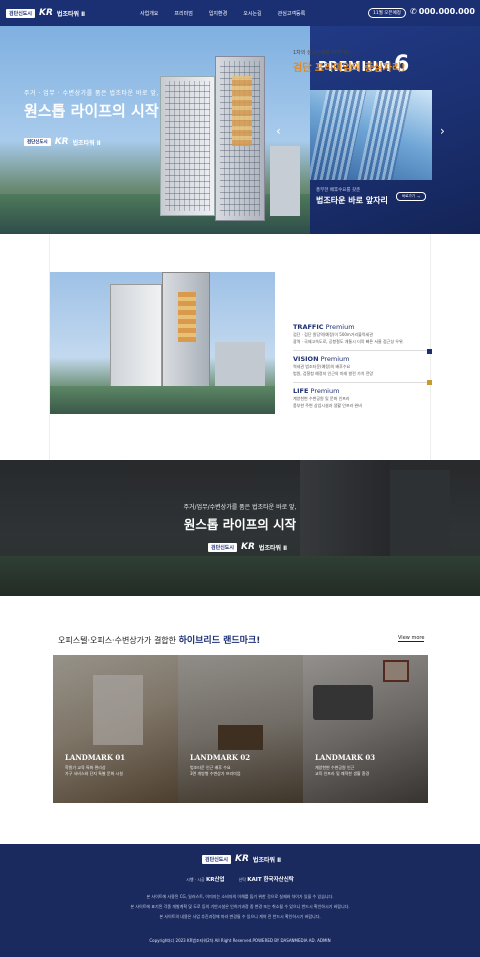 The height and width of the screenshot is (957, 480). I want to click on feature-name-bold: LIFE, so click(301, 391).